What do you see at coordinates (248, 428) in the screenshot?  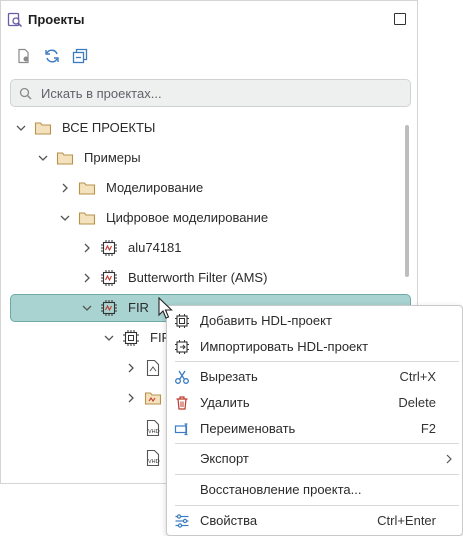 I see `menu-item-label: Переименовать` at bounding box center [248, 428].